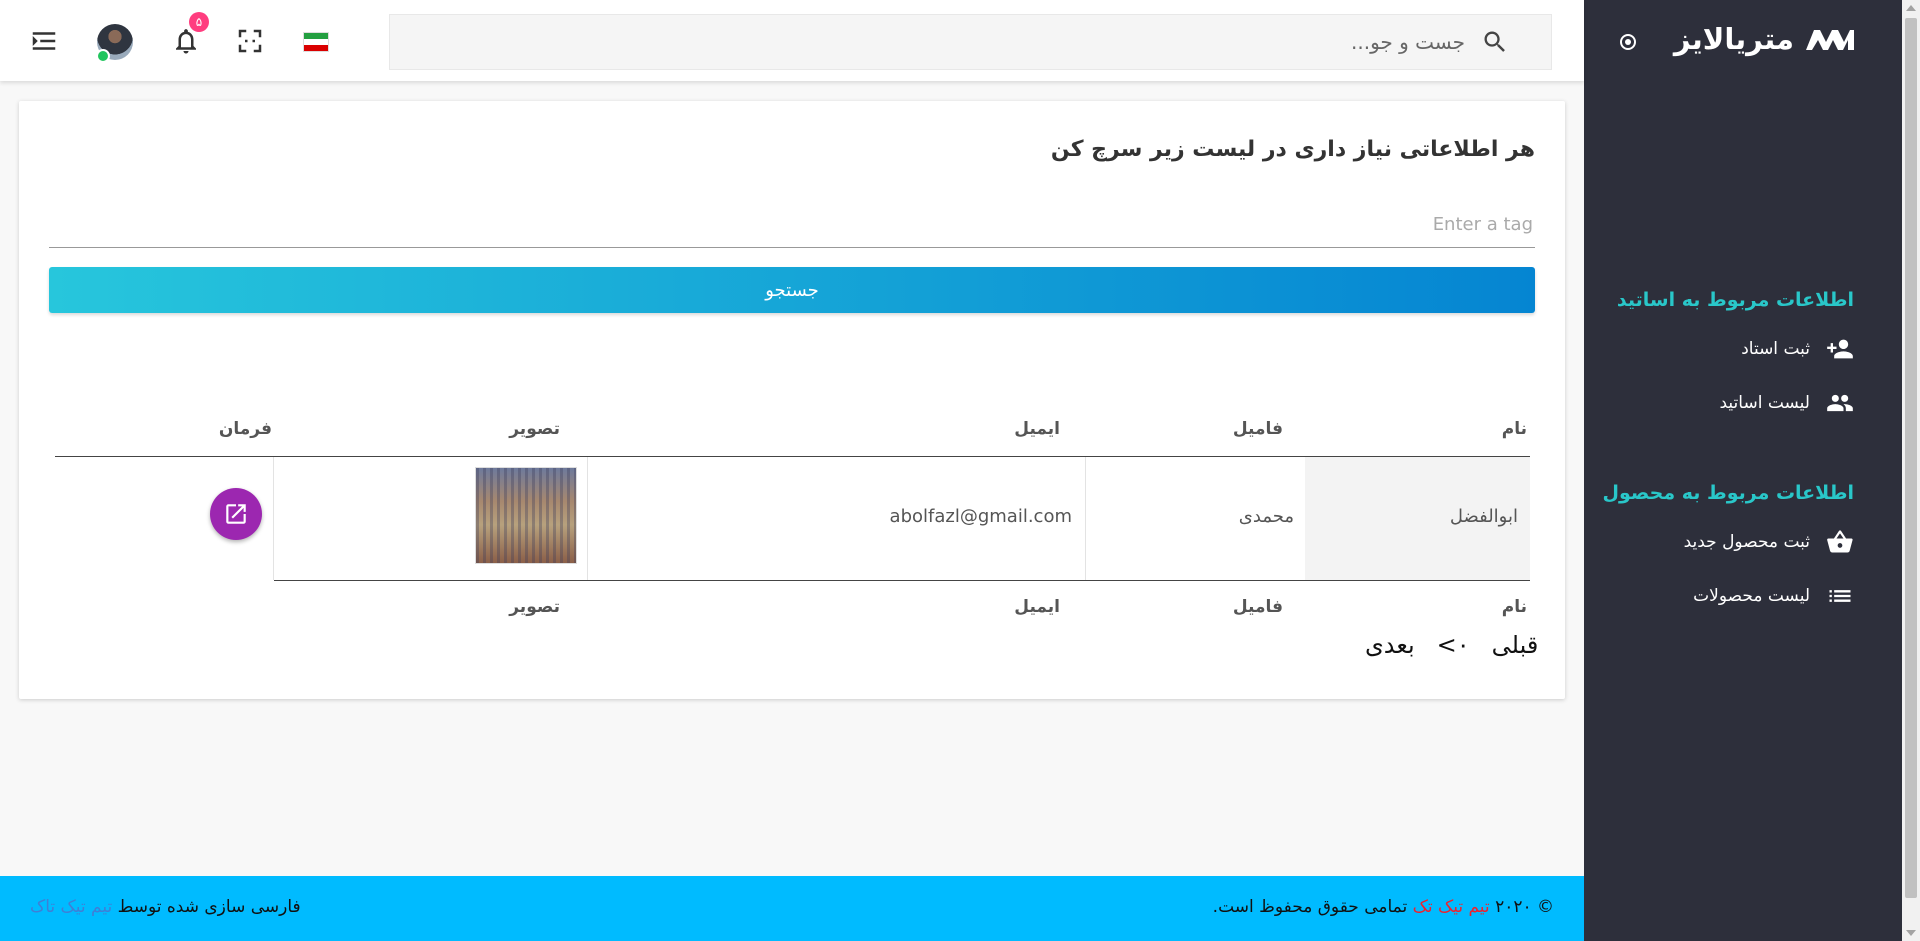 This screenshot has height=941, width=1920. Describe the element at coordinates (199, 22) in the screenshot. I see `notification-count-badge: ۵` at that location.